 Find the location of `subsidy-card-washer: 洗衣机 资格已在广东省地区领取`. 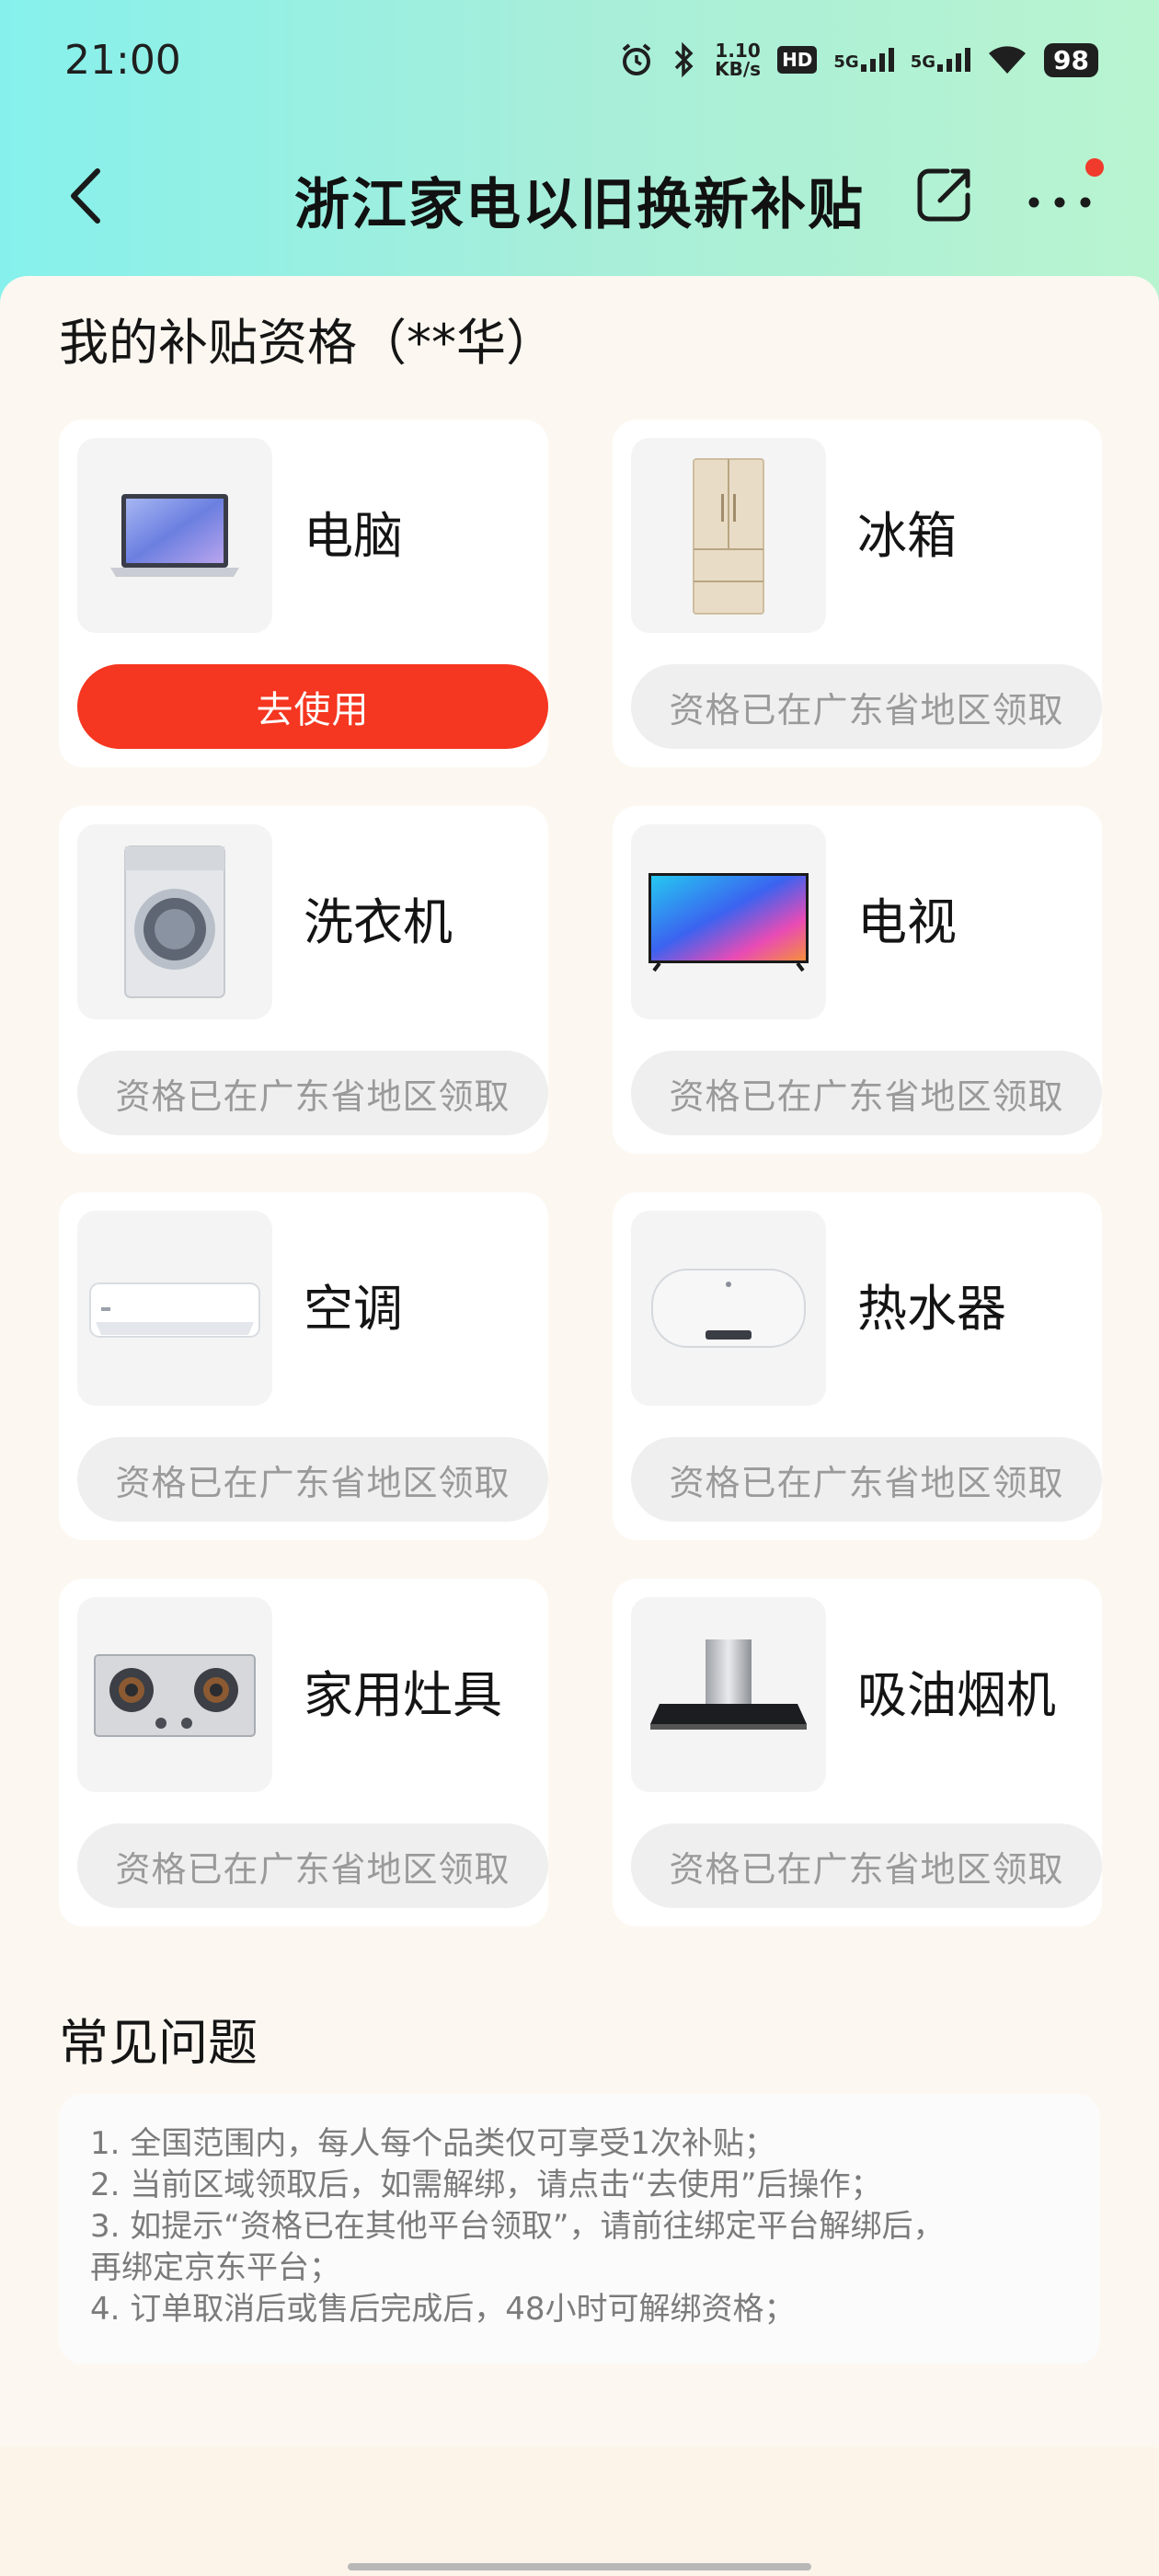

subsidy-card-washer: 洗衣机 资格已在广东省地区领取 is located at coordinates (303, 980).